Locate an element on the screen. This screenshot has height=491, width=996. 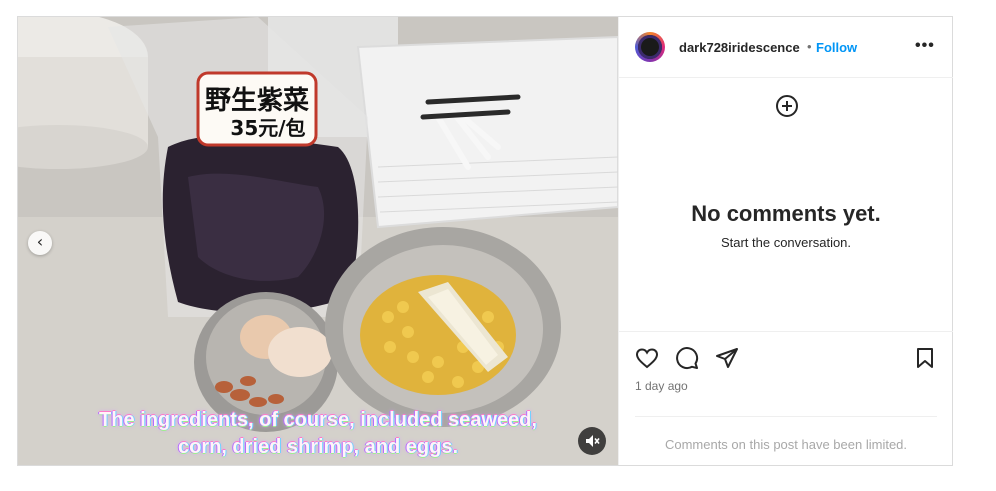
comment-icon is located at coordinates (687, 358).